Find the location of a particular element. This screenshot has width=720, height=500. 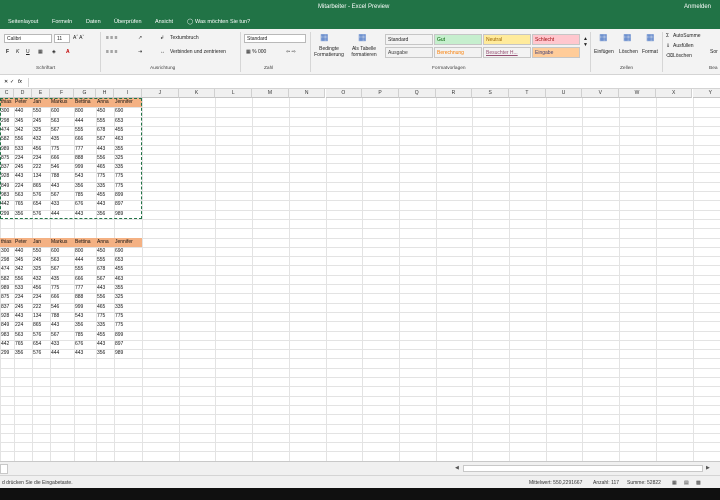

table-cell: 543 is located at coordinates (85, 316).